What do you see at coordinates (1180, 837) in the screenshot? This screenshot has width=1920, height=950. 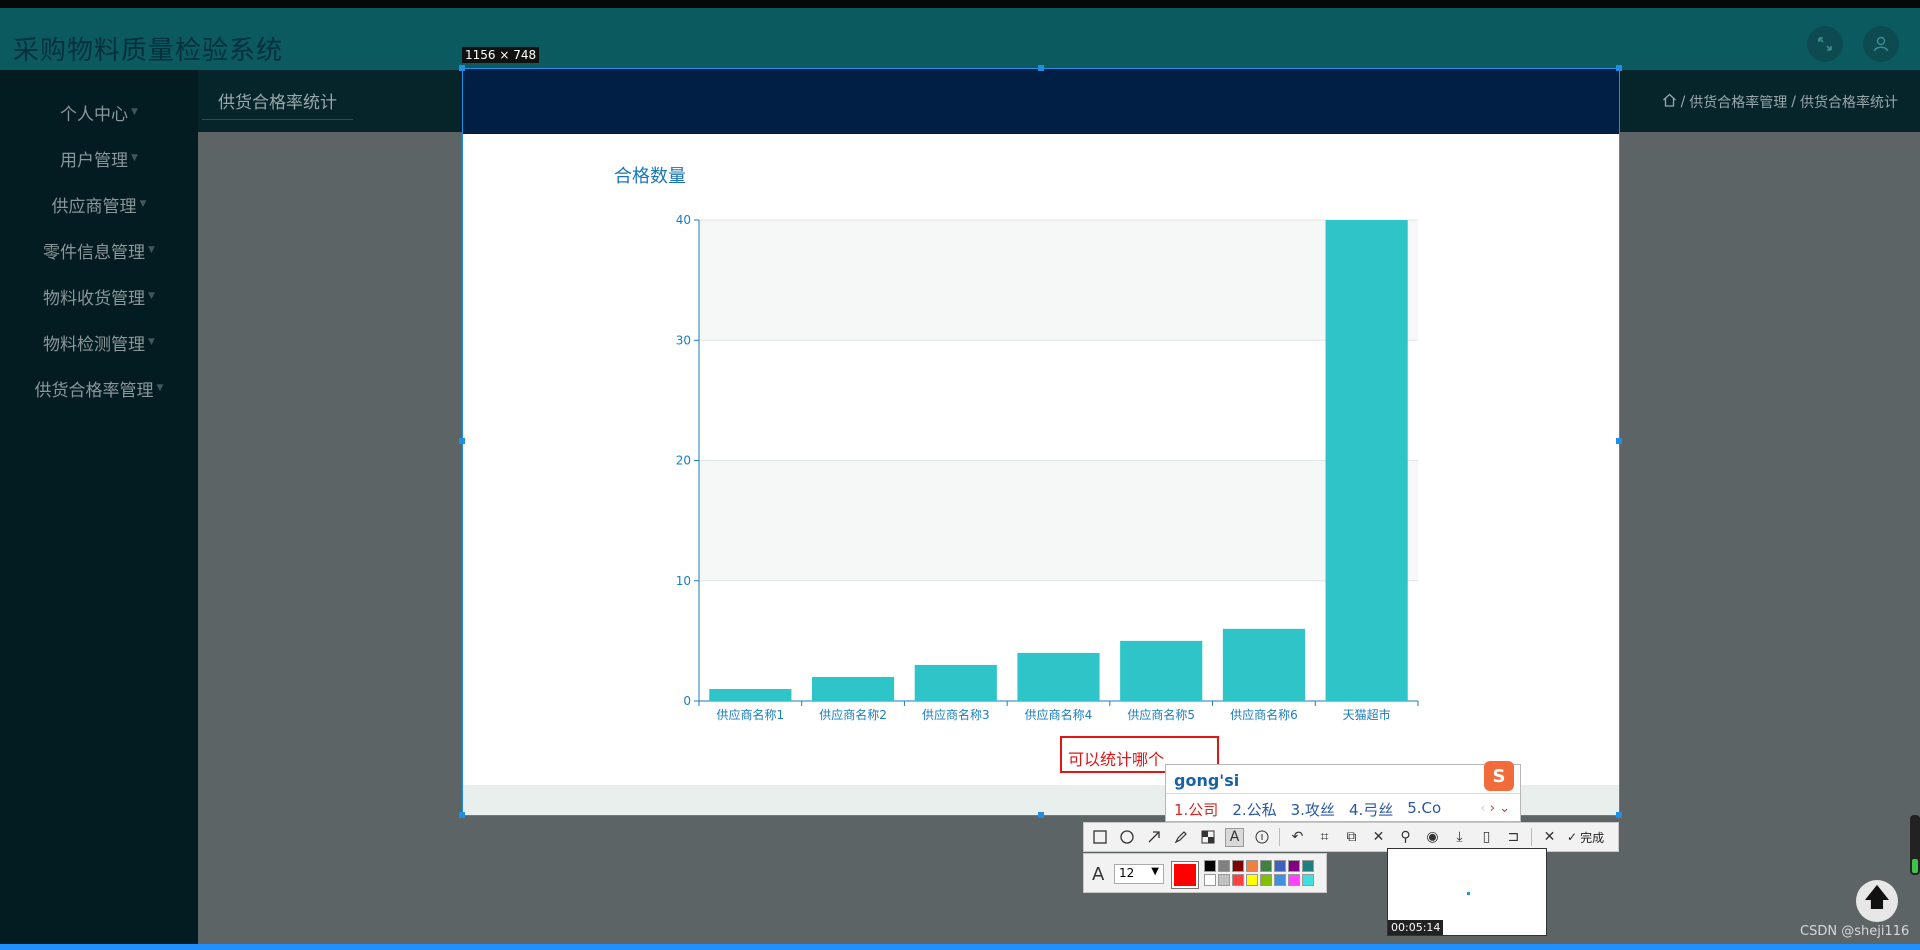 I see `pencil-tool-icon` at bounding box center [1180, 837].